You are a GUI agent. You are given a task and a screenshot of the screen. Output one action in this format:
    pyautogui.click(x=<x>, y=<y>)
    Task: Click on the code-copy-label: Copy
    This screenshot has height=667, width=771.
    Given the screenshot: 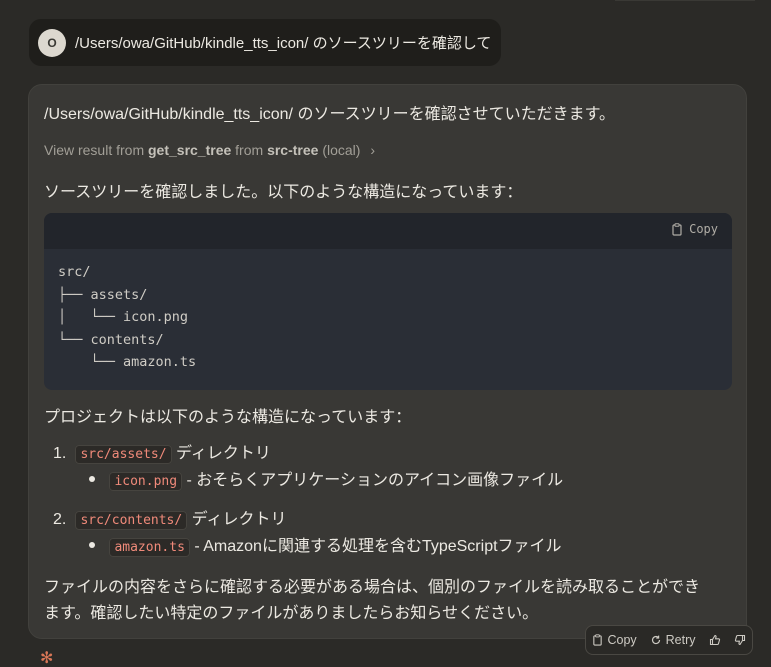 What is the action you would take?
    pyautogui.click(x=703, y=229)
    